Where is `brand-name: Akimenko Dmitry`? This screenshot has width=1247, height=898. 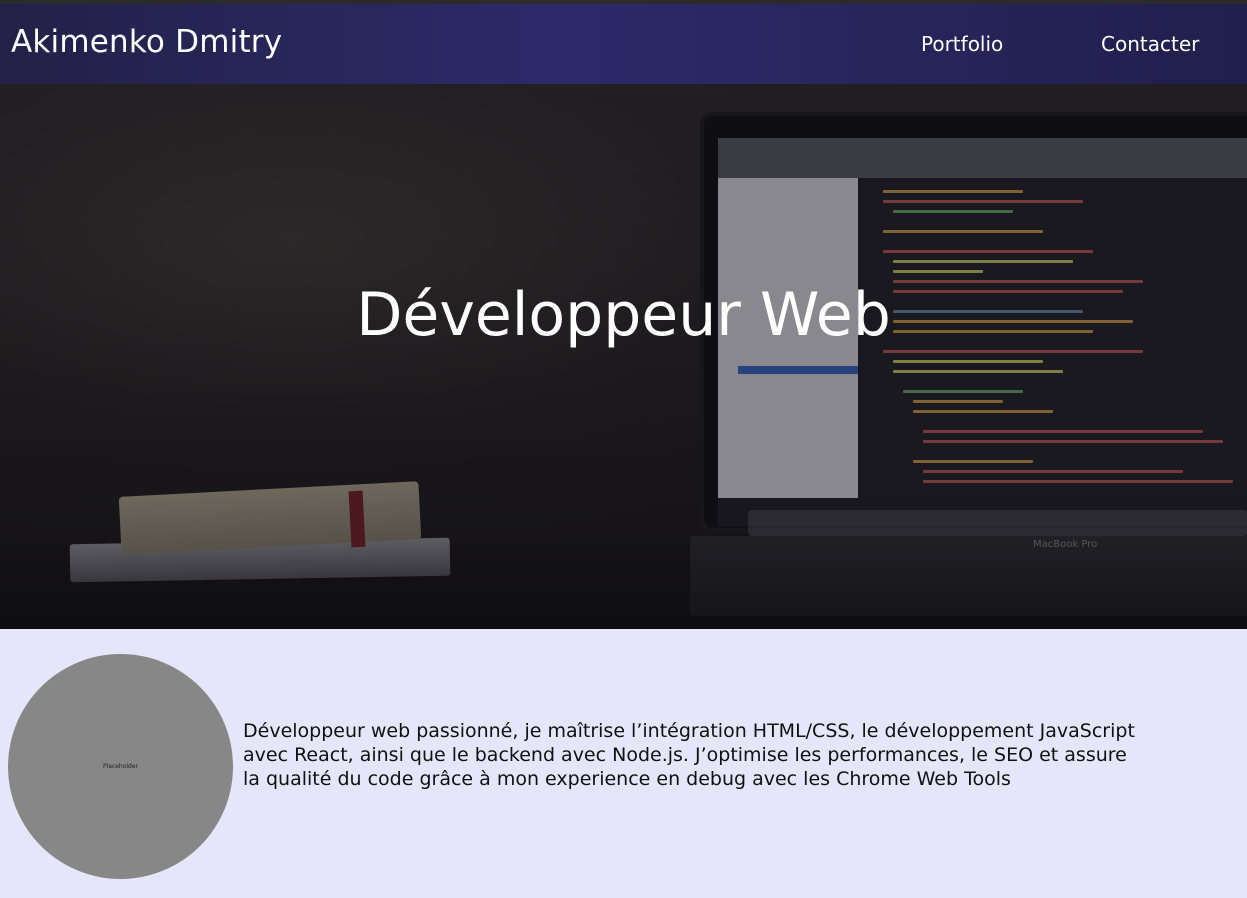 brand-name: Akimenko Dmitry is located at coordinates (146, 42).